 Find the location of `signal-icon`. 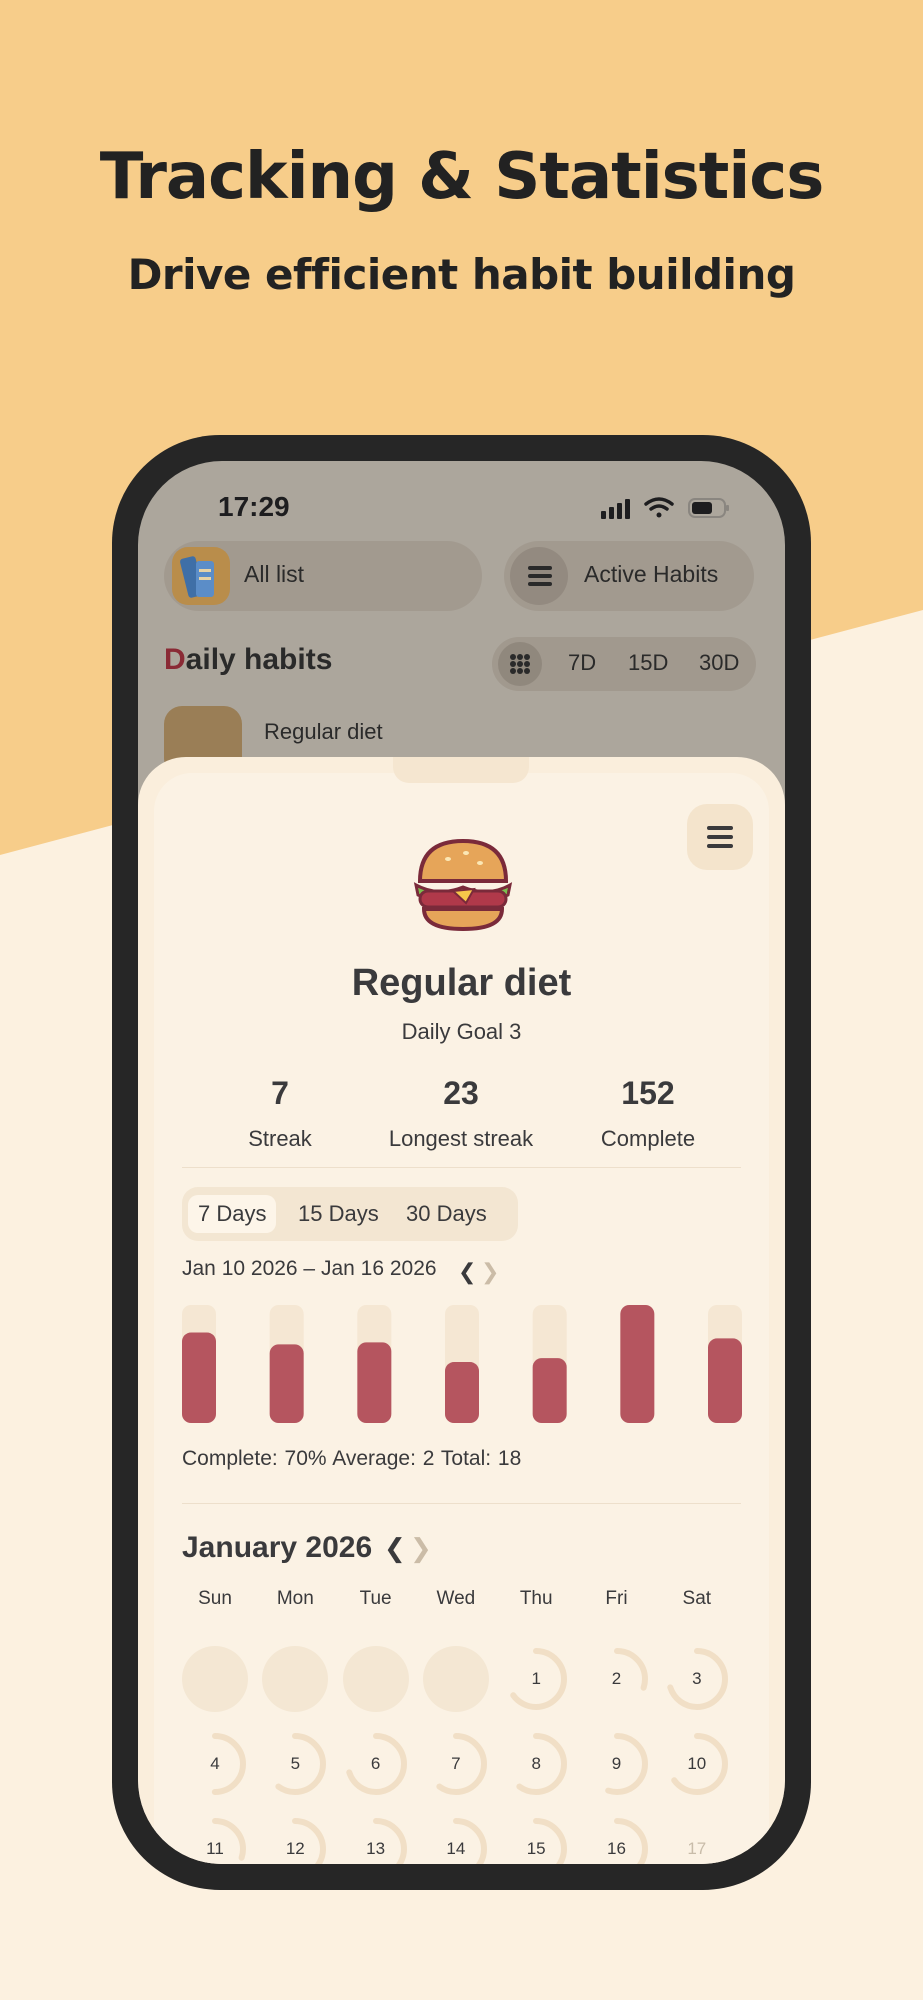

signal-icon is located at coordinates (615, 509).